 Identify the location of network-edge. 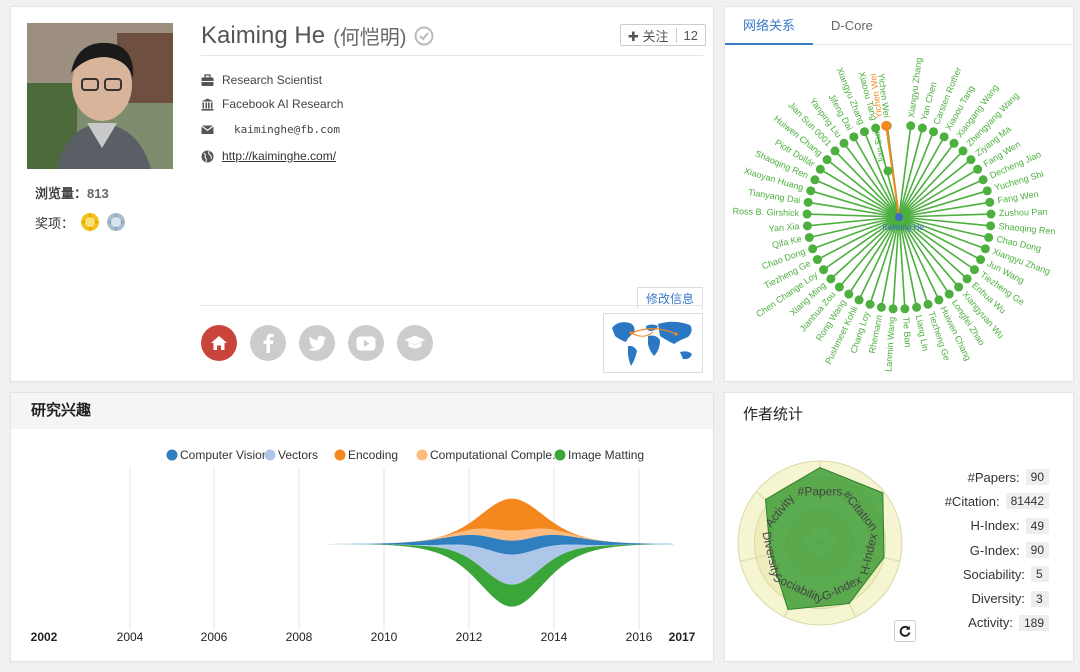
(911, 172).